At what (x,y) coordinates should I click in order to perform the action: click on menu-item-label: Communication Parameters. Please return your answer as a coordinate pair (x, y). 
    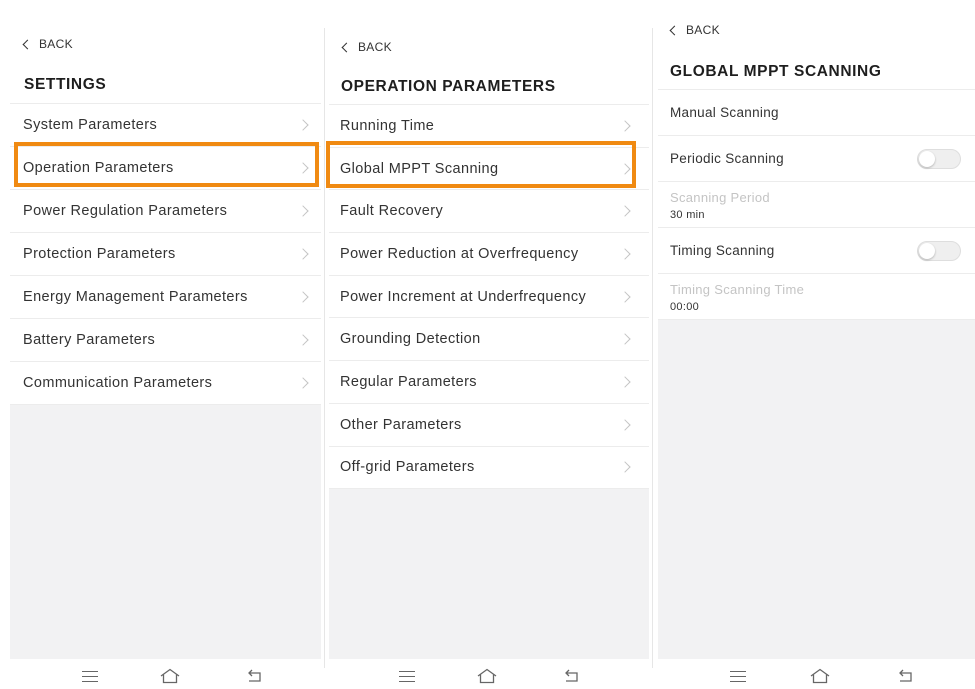
    Looking at the image, I should click on (118, 383).